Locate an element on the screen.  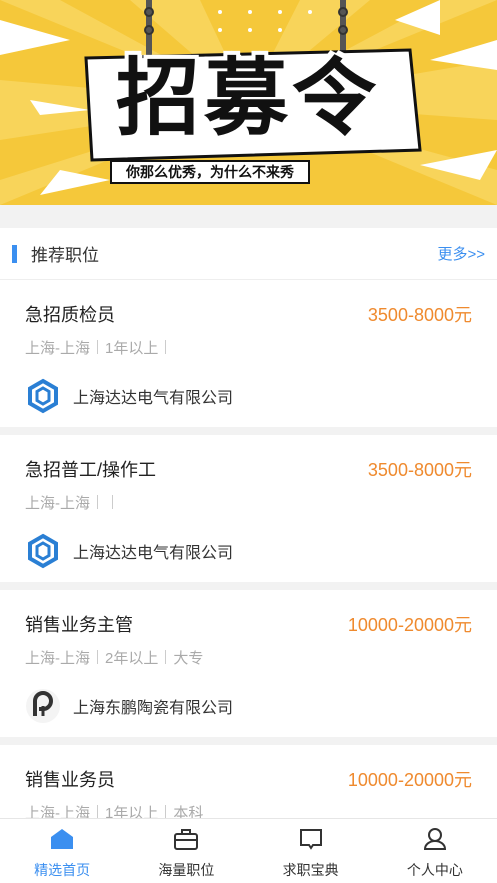
section-title: 推荐职位 is located at coordinates (65, 255).